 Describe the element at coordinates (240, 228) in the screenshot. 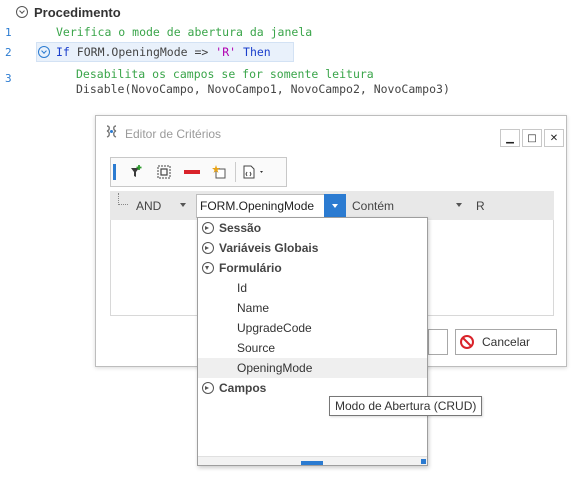

I see `tree-group-label: Sessão` at that location.